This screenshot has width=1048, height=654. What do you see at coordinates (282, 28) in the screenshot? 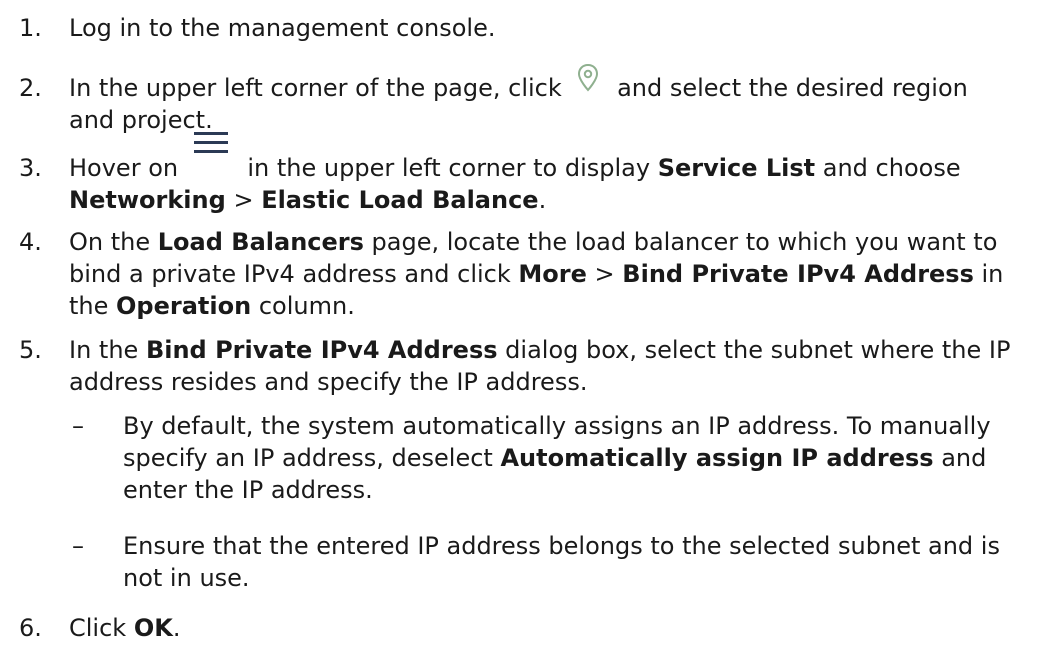
I see `step-text: Log in to the management console.` at bounding box center [282, 28].